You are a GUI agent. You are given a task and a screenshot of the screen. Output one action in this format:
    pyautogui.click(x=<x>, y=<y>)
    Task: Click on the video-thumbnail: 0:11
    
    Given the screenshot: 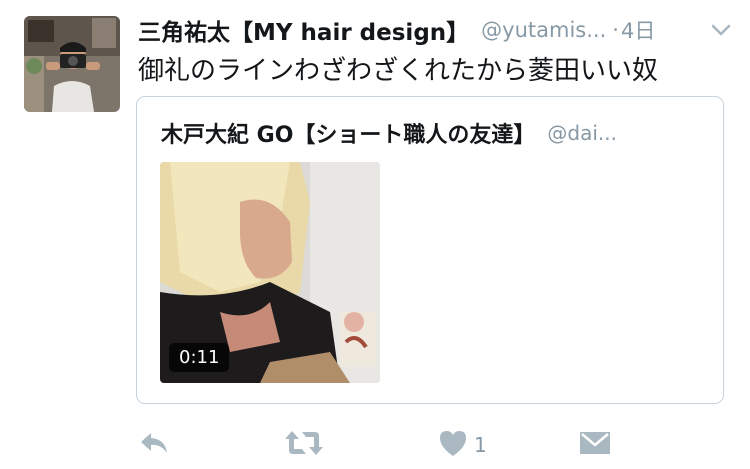 What is the action you would take?
    pyautogui.click(x=270, y=272)
    